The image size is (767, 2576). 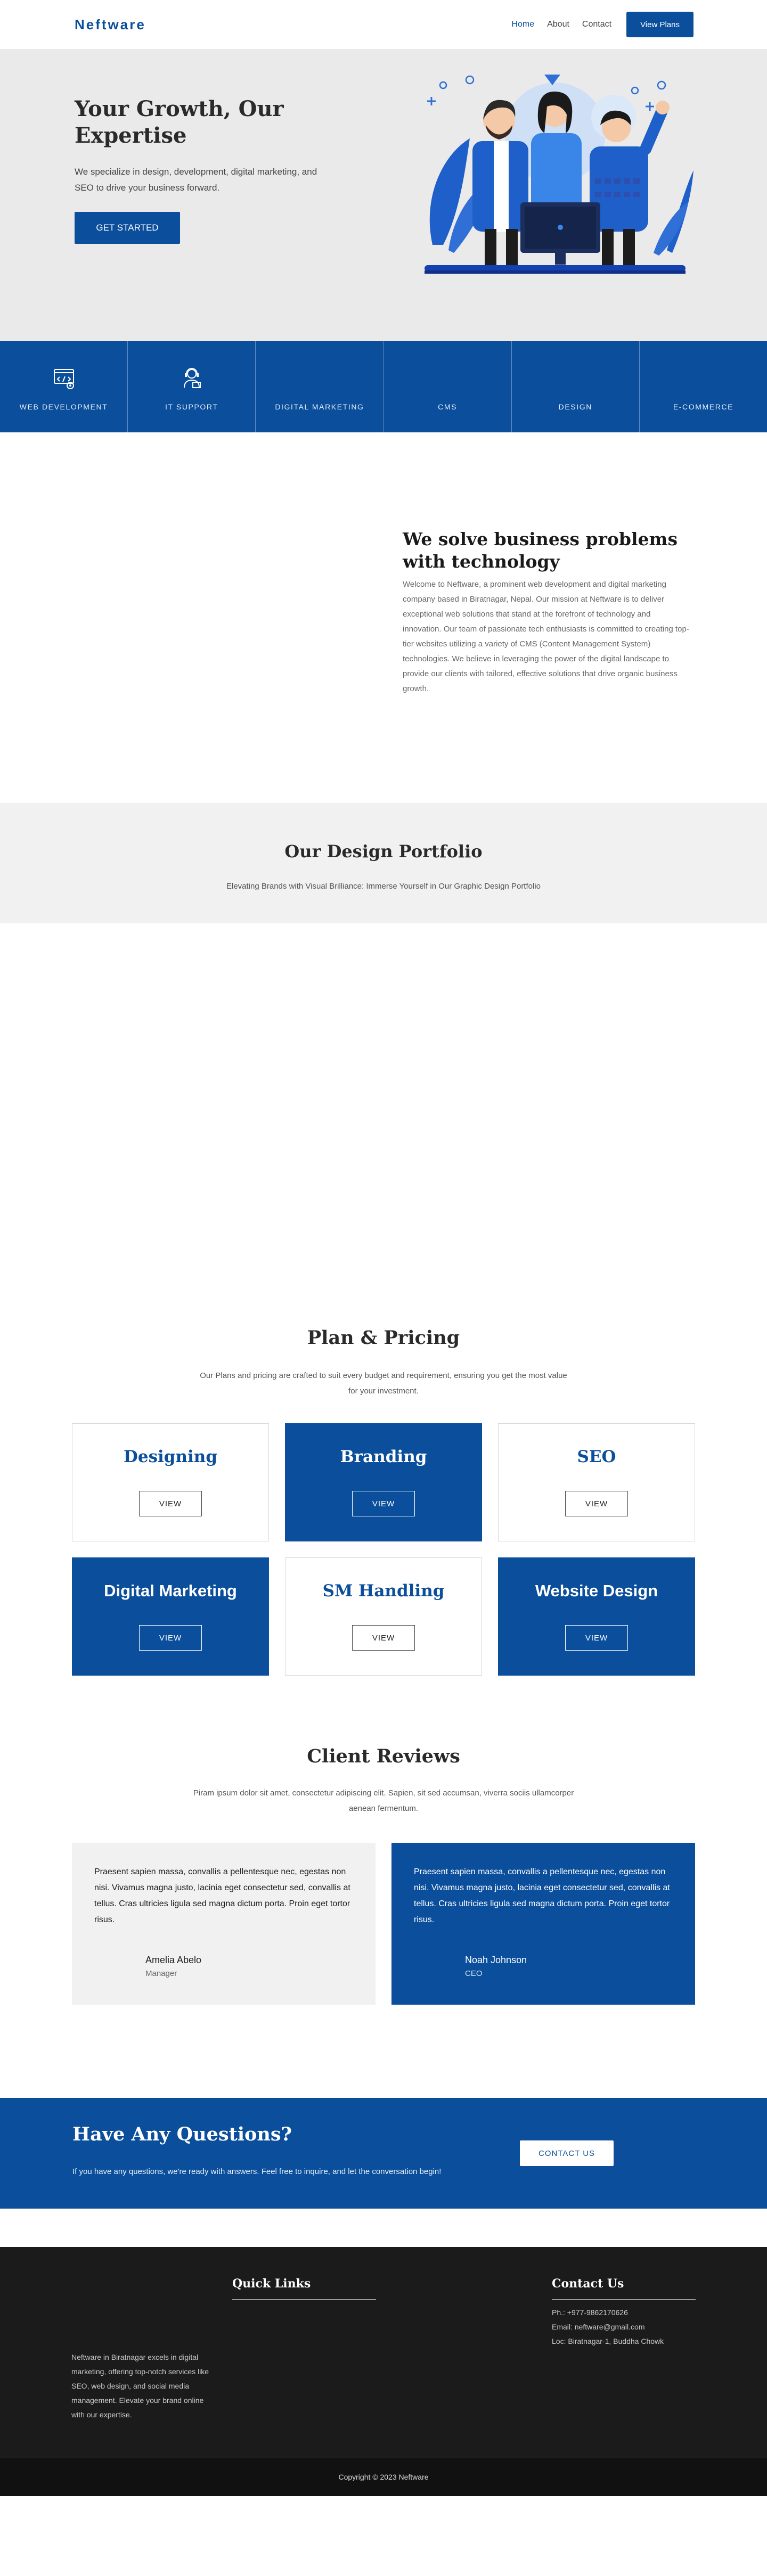 I want to click on plan-title: Branding, so click(x=383, y=1456).